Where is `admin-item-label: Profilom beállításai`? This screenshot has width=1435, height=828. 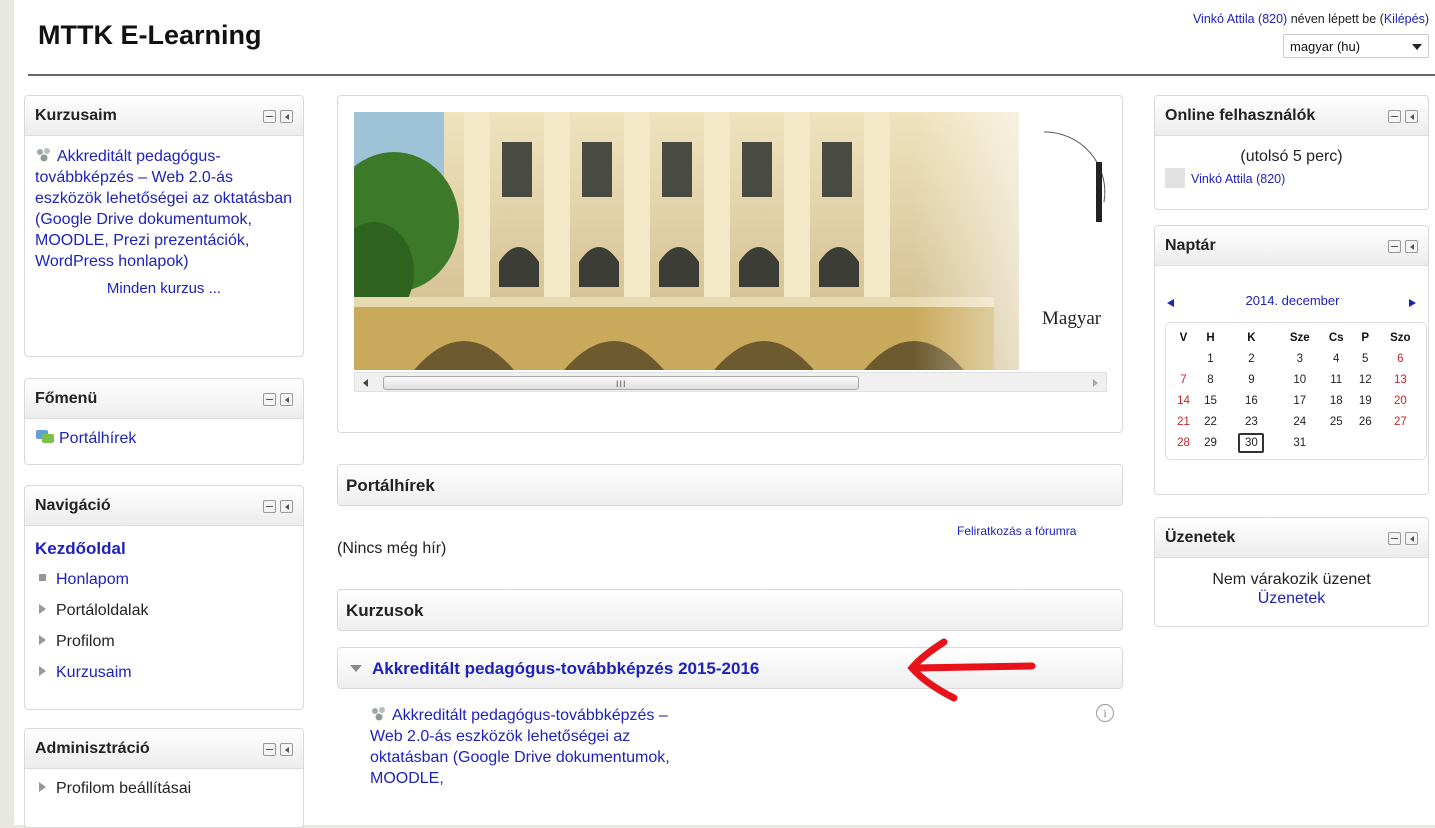
admin-item-label: Profilom beállításai is located at coordinates (124, 788).